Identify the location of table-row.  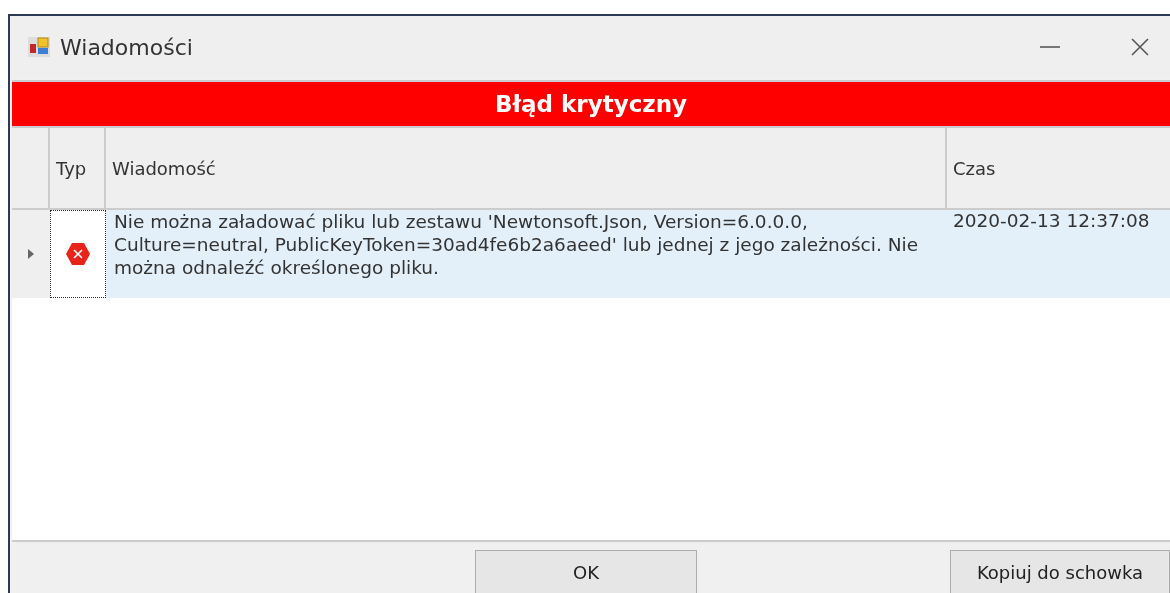
(591, 254).